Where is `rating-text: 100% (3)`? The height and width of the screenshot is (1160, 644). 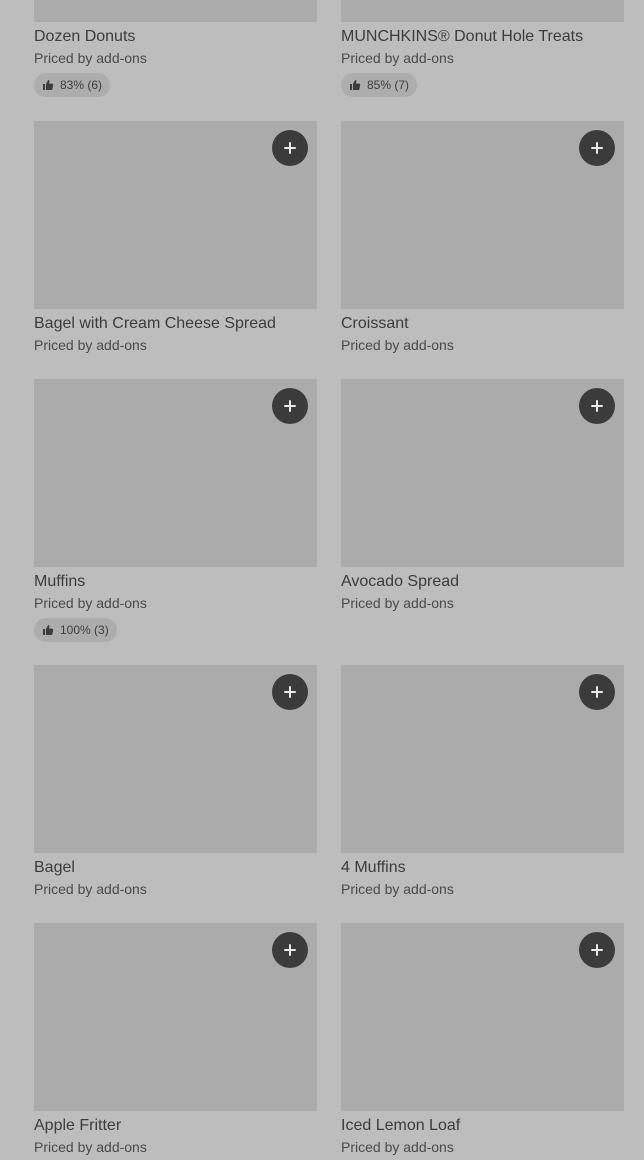 rating-text: 100% (3) is located at coordinates (84, 630).